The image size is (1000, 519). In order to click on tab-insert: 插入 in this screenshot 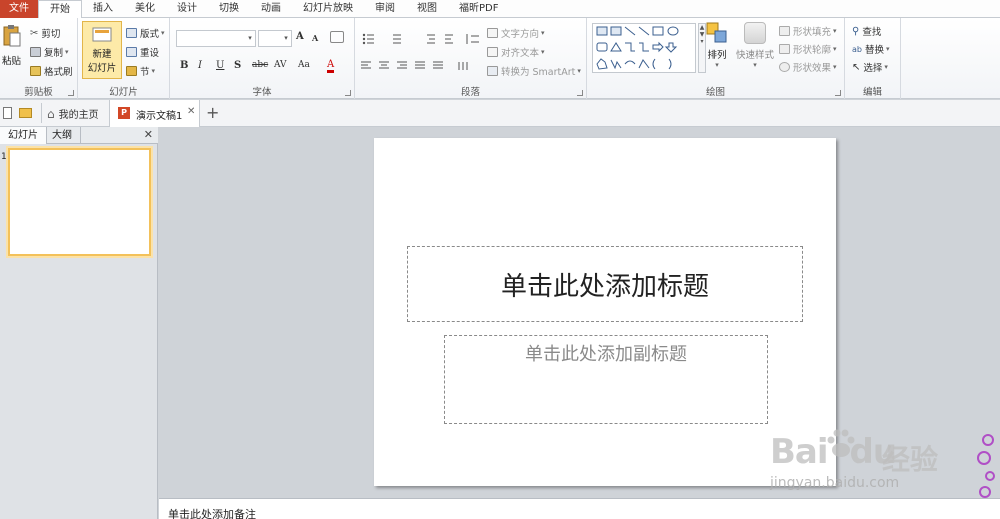, I will do `click(103, 9)`.